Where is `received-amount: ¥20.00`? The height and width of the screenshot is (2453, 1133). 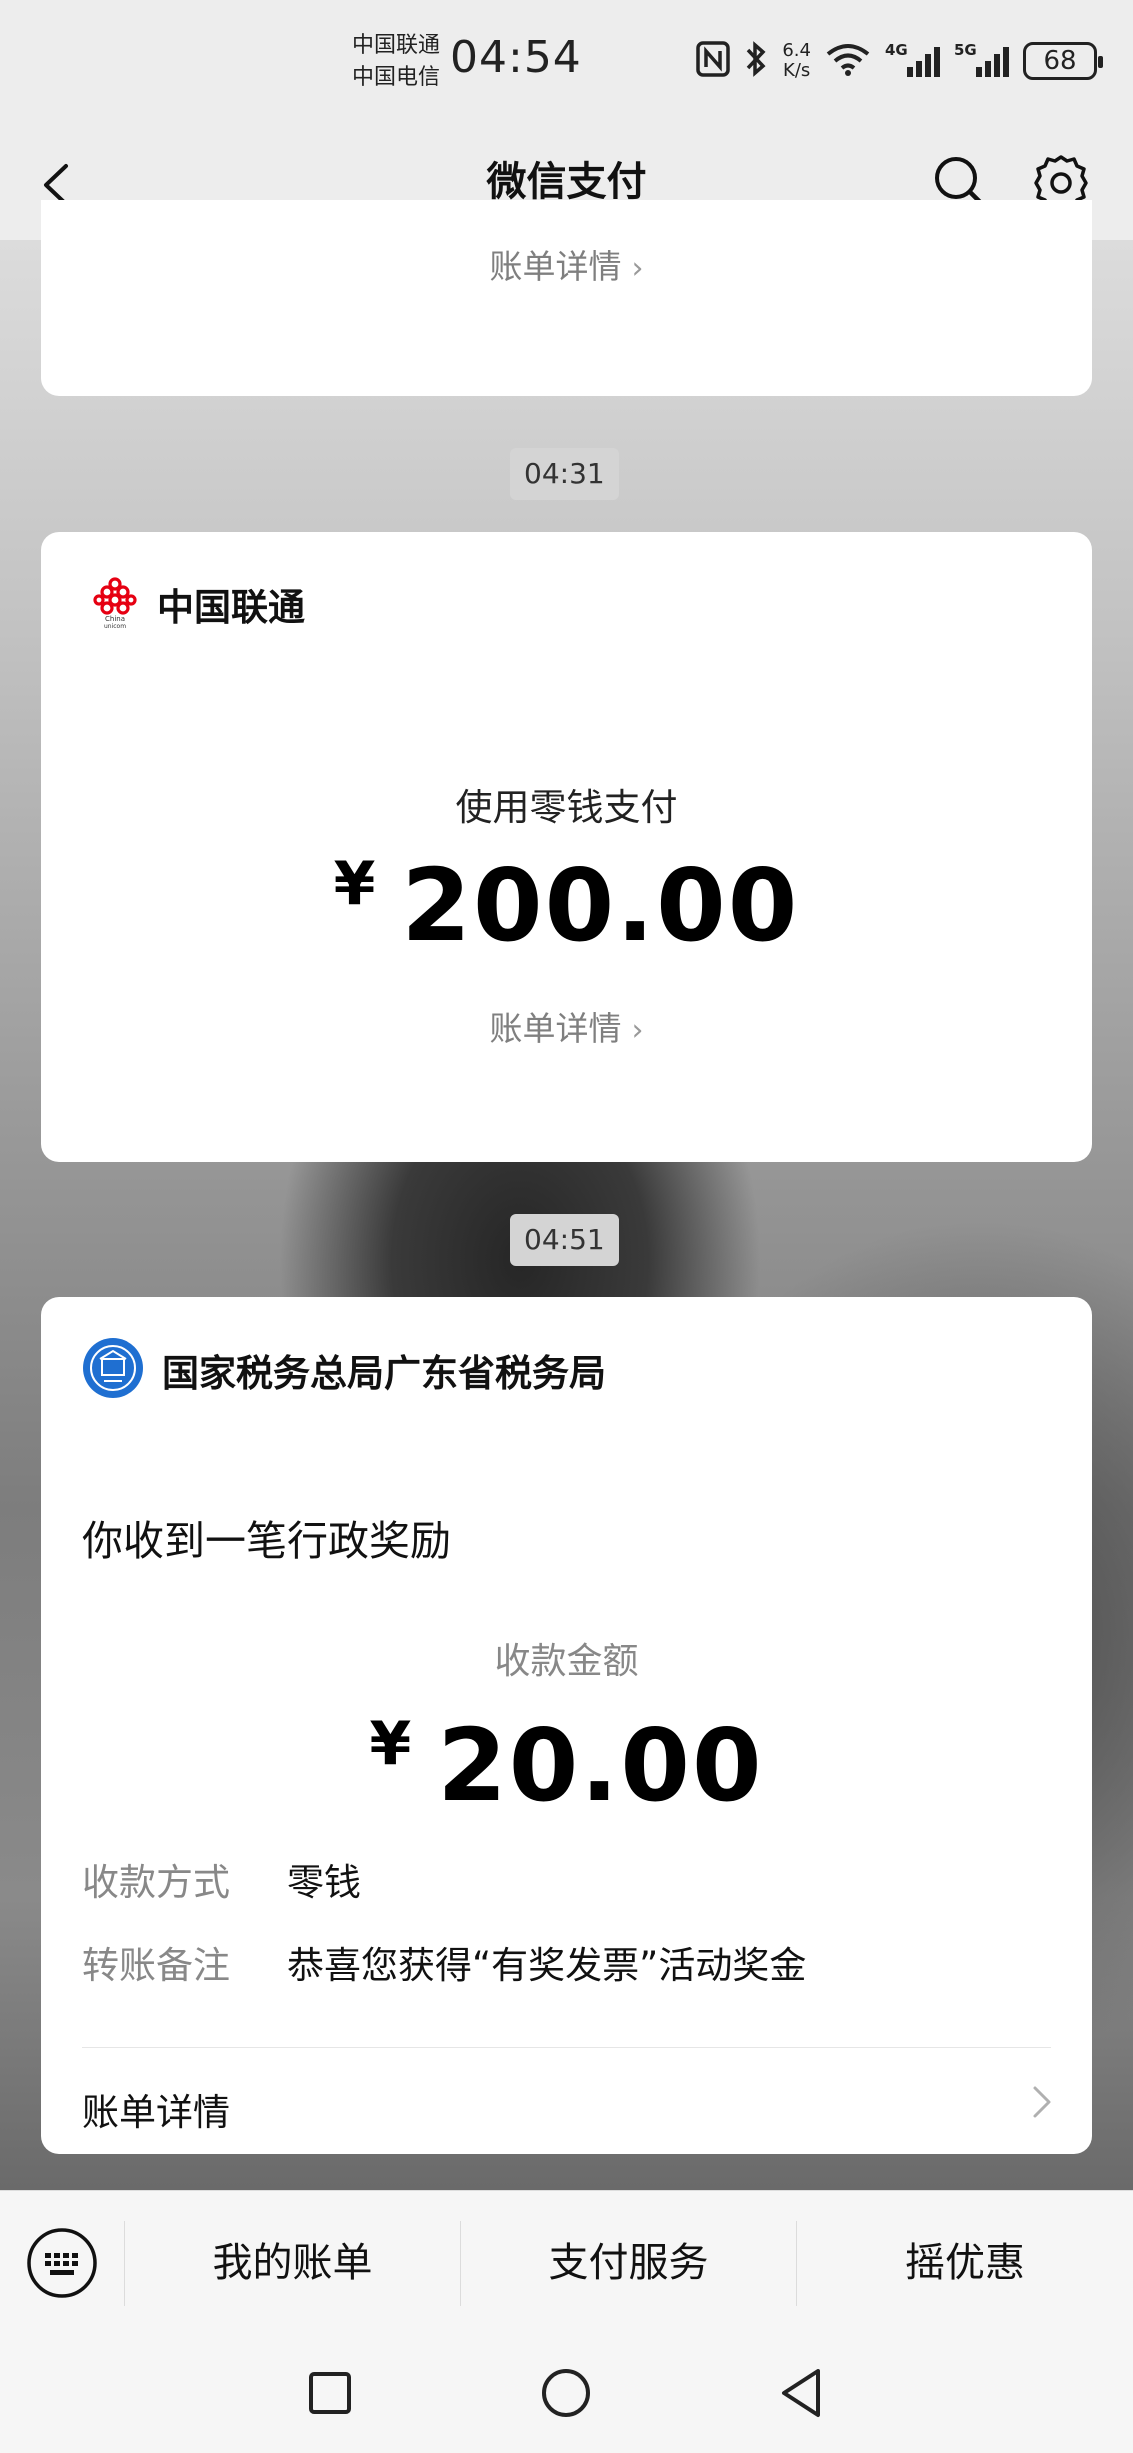 received-amount: ¥20.00 is located at coordinates (566, 1765).